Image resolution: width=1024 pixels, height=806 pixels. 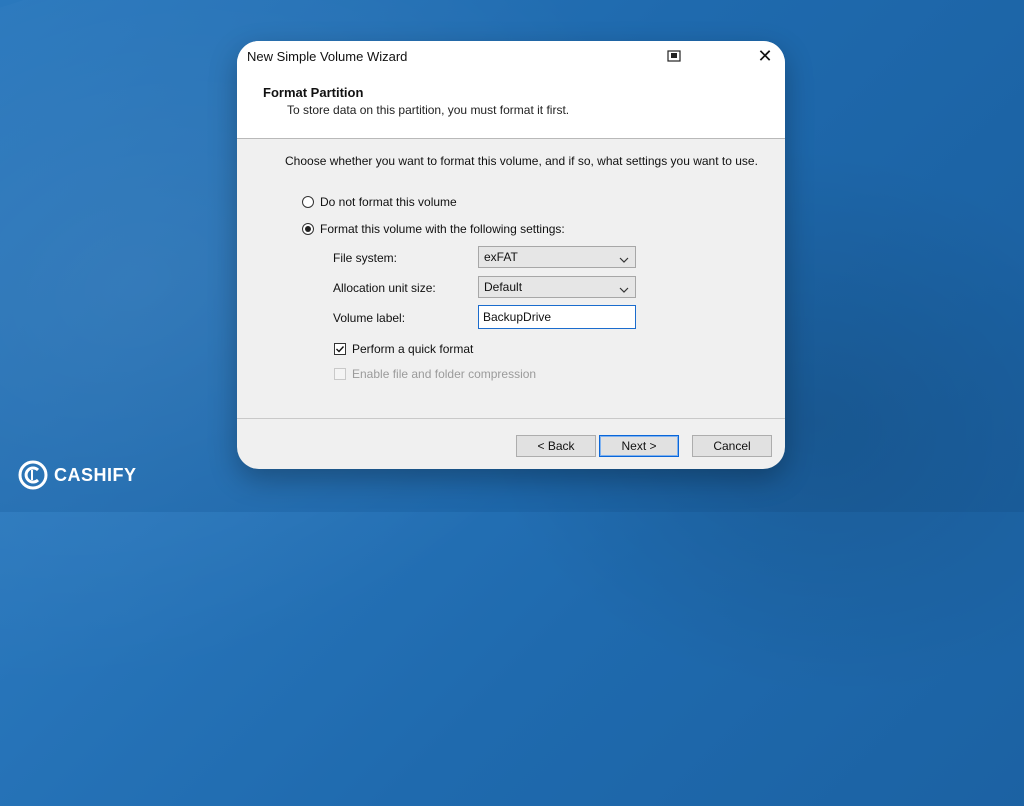 What do you see at coordinates (384, 288) in the screenshot?
I see `allocation-unit-size-label: Allocation unit size:` at bounding box center [384, 288].